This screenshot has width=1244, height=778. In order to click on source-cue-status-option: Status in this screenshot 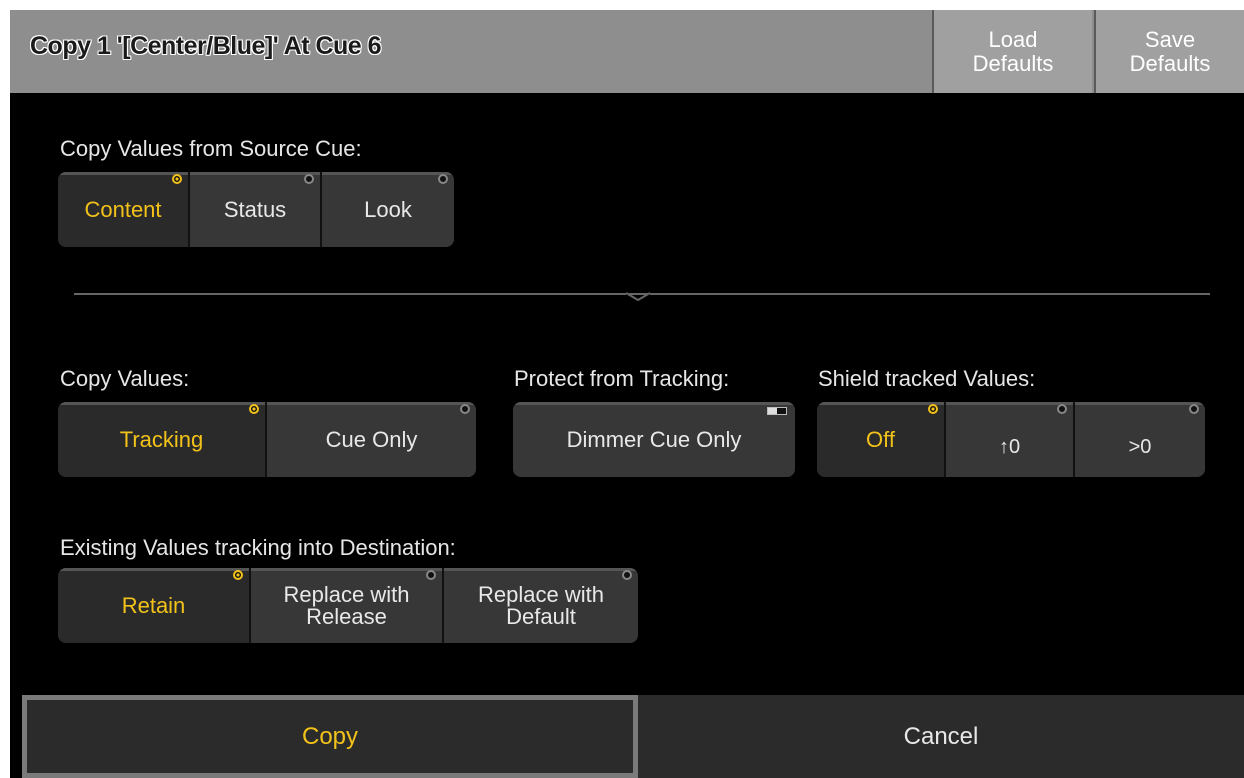, I will do `click(256, 209)`.